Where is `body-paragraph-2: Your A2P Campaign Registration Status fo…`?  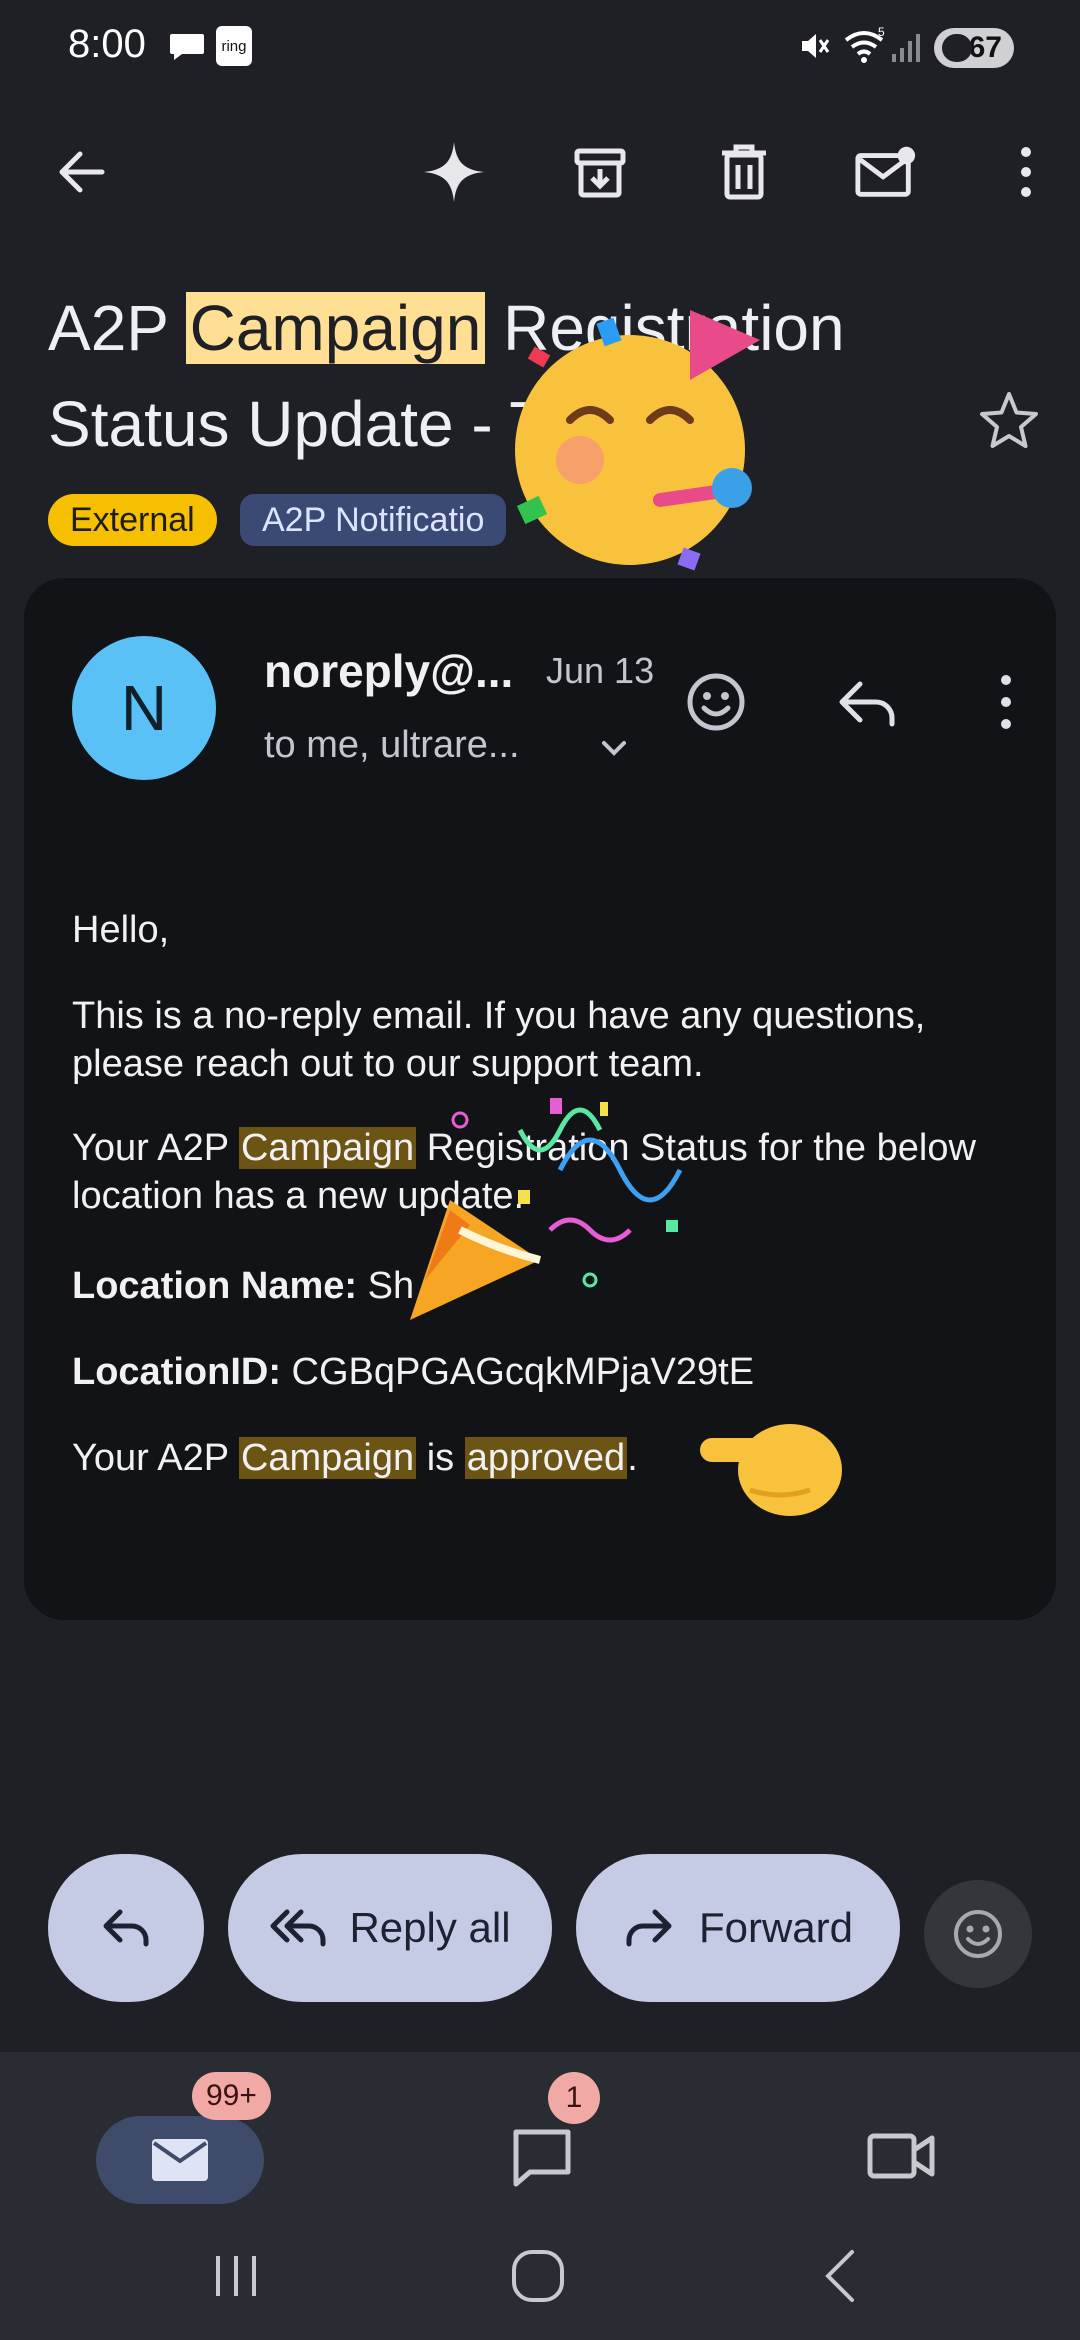
body-paragraph-2: Your A2P Campaign Registration Status fo… is located at coordinates (552, 1172).